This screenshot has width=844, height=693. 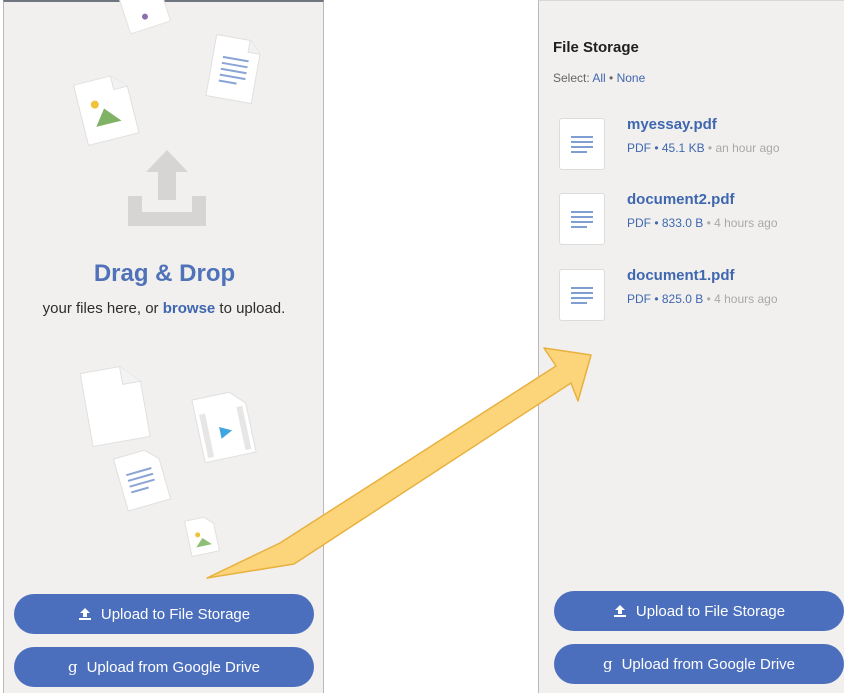 What do you see at coordinates (189, 308) in the screenshot?
I see `browse-link: browse` at bounding box center [189, 308].